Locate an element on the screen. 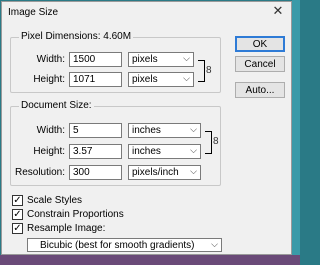 Image resolution: width=320 pixels, height=265 pixels. resample-image-checkbox: ✓ is located at coordinates (17, 228).